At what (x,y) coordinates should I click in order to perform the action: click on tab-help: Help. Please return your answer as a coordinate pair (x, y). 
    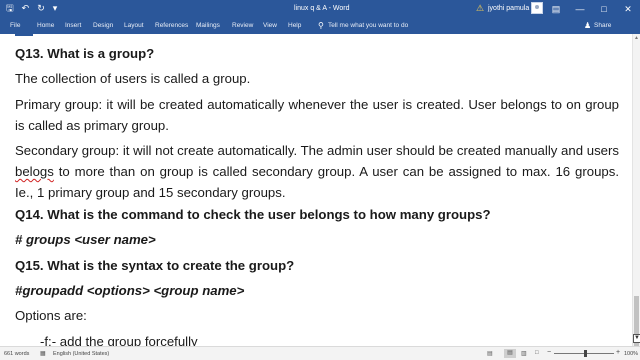
    Looking at the image, I should click on (294, 25).